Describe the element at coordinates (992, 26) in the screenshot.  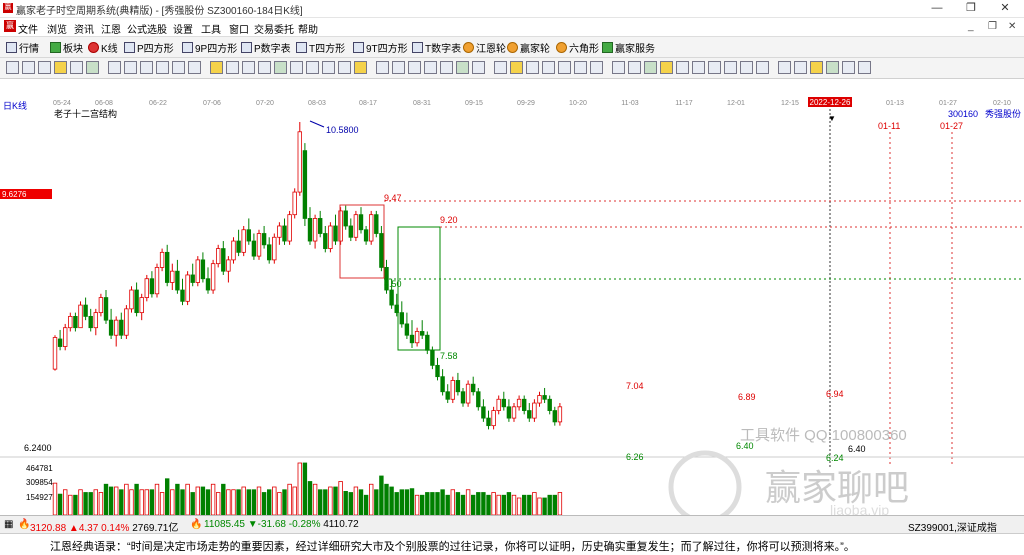
I see `mdi-restore-button: ❐` at that location.